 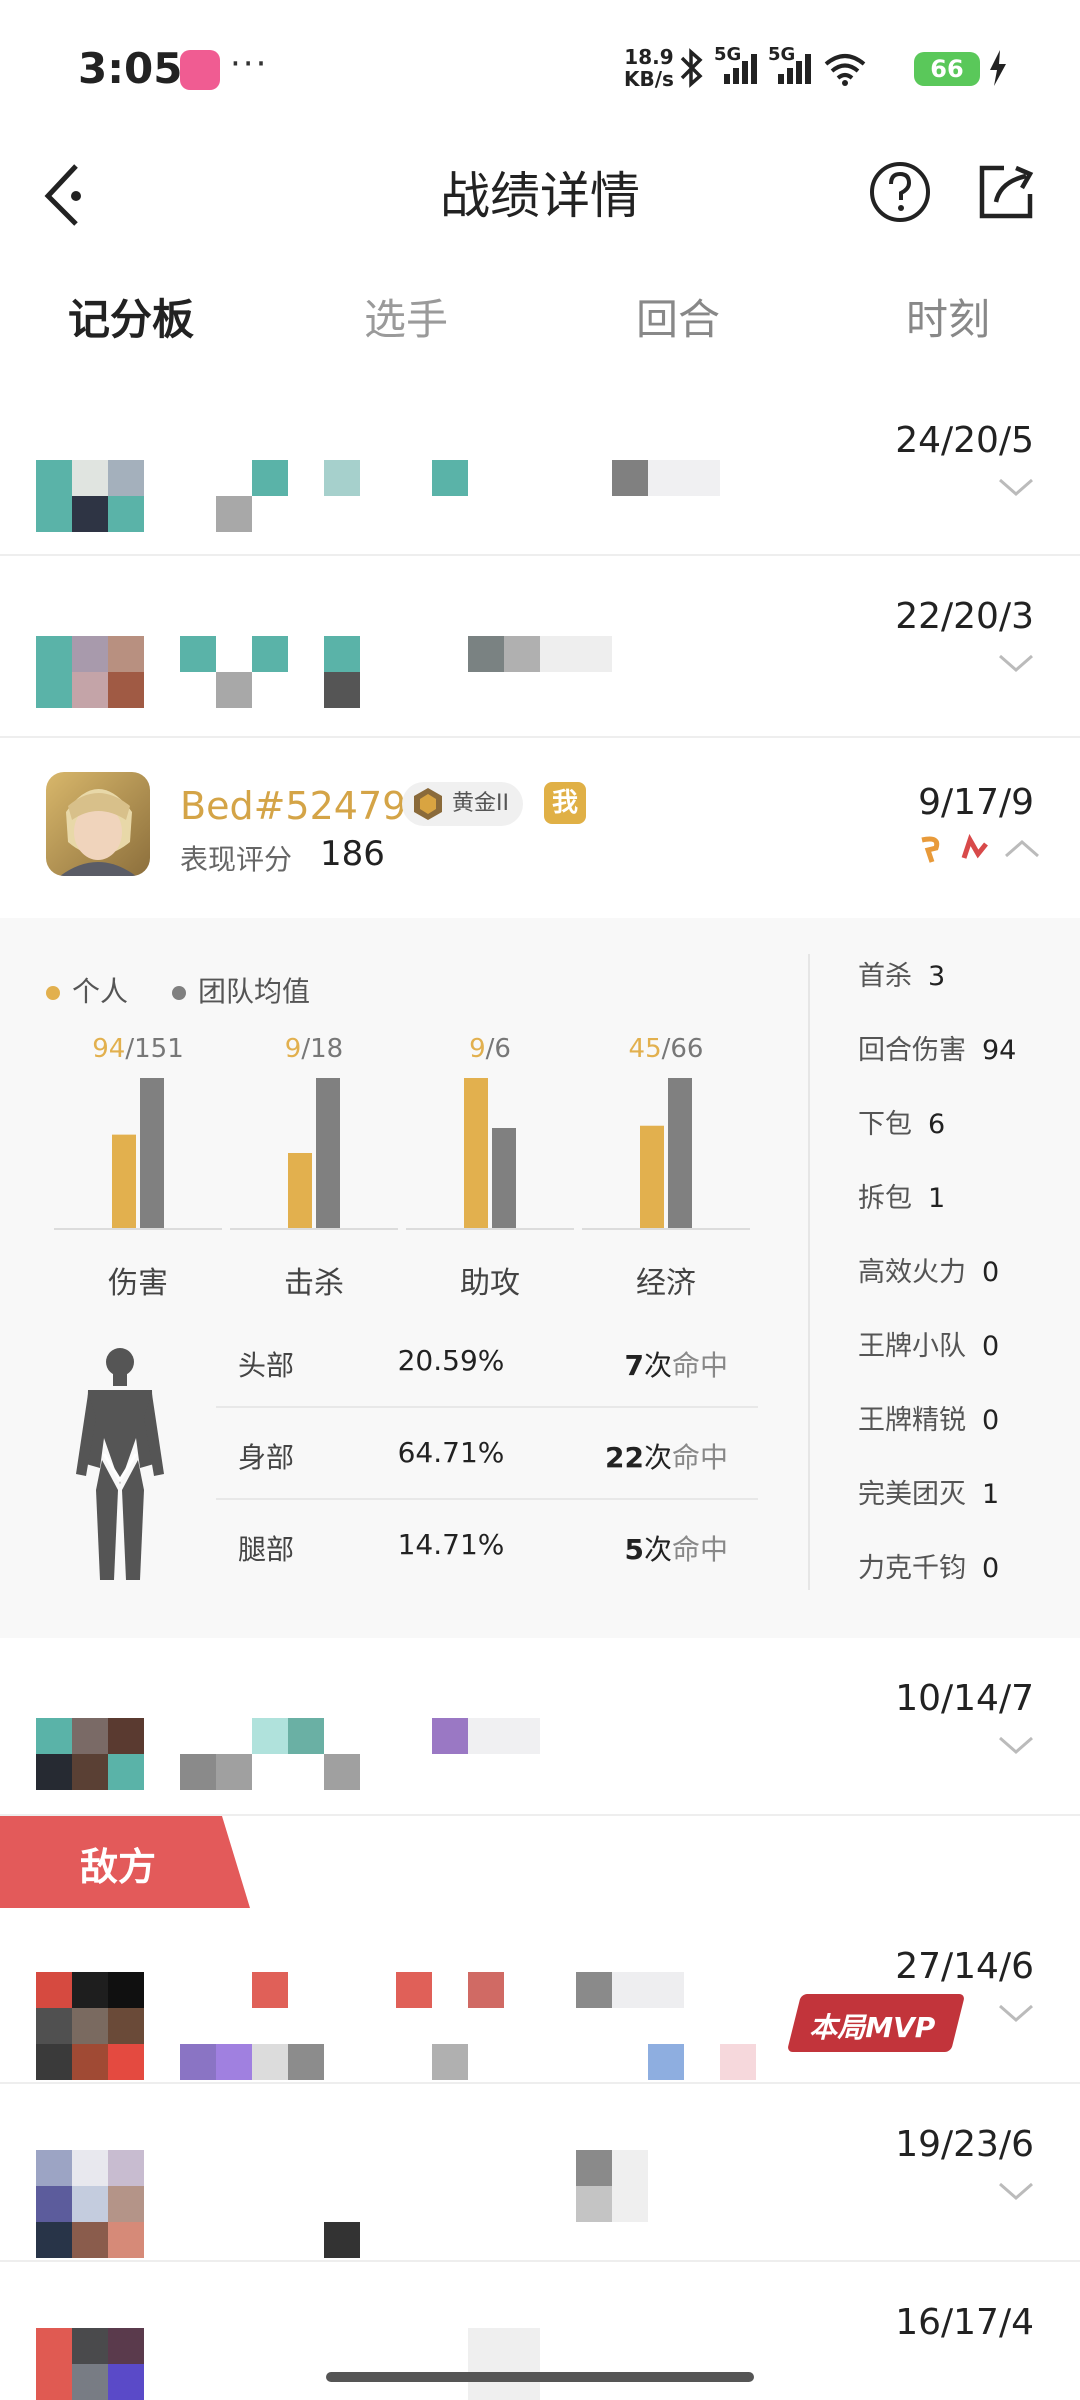 I want to click on bar-value-label-0: 94/151, so click(x=138, y=1049).